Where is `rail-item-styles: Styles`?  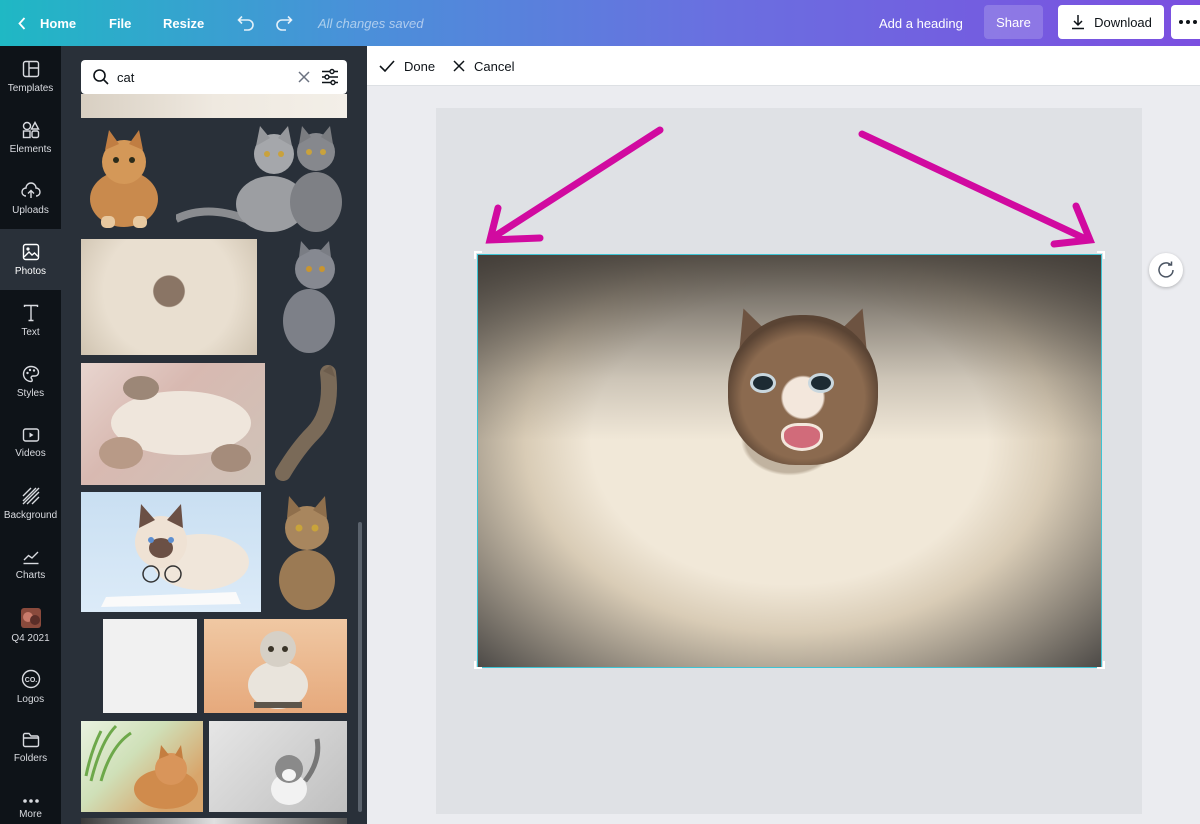
rail-item-styles: Styles is located at coordinates (30, 381).